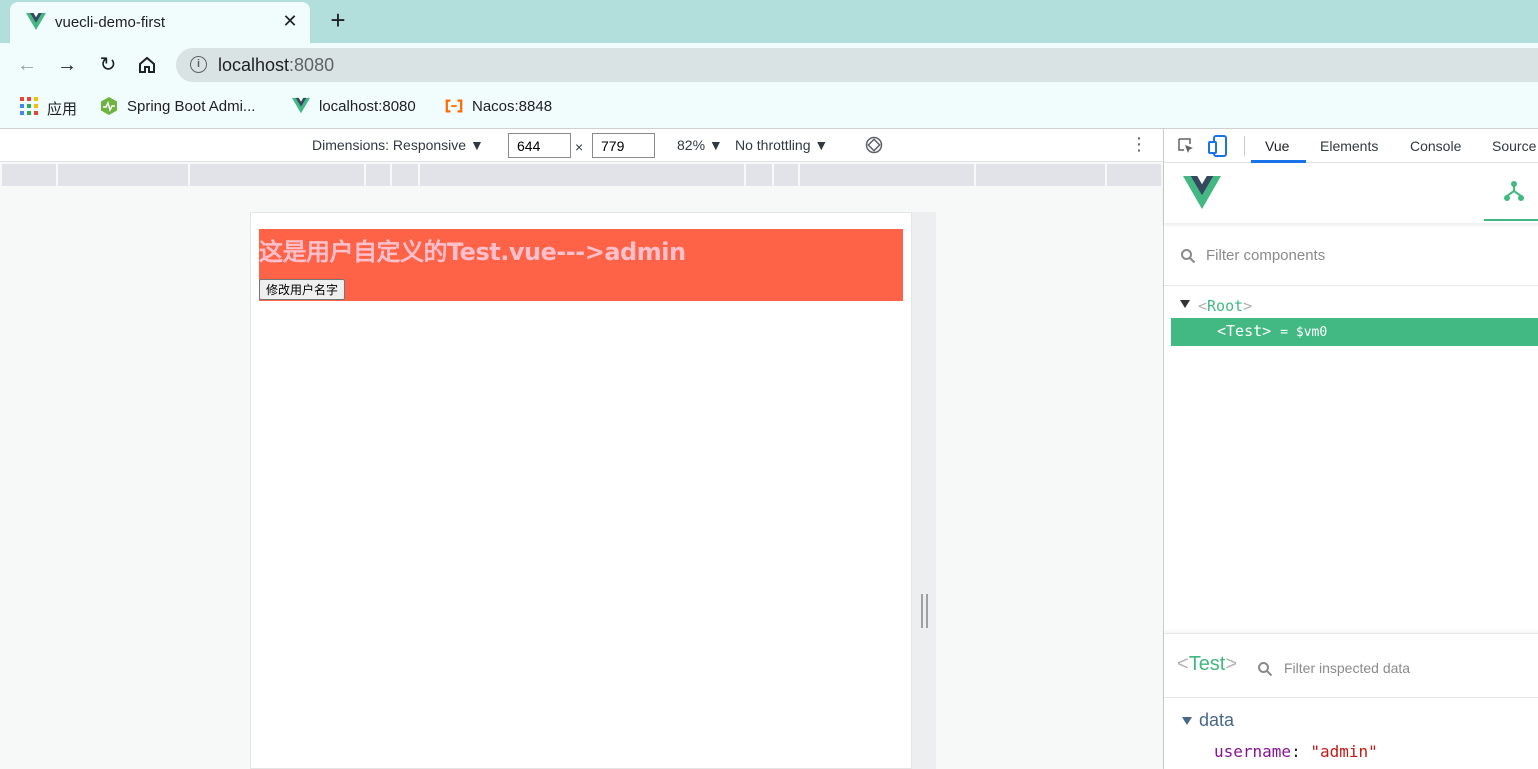 Image resolution: width=1538 pixels, height=769 pixels. I want to click on page-heading: 这是用户自定义的Test.vue--->admin, so click(472, 252).